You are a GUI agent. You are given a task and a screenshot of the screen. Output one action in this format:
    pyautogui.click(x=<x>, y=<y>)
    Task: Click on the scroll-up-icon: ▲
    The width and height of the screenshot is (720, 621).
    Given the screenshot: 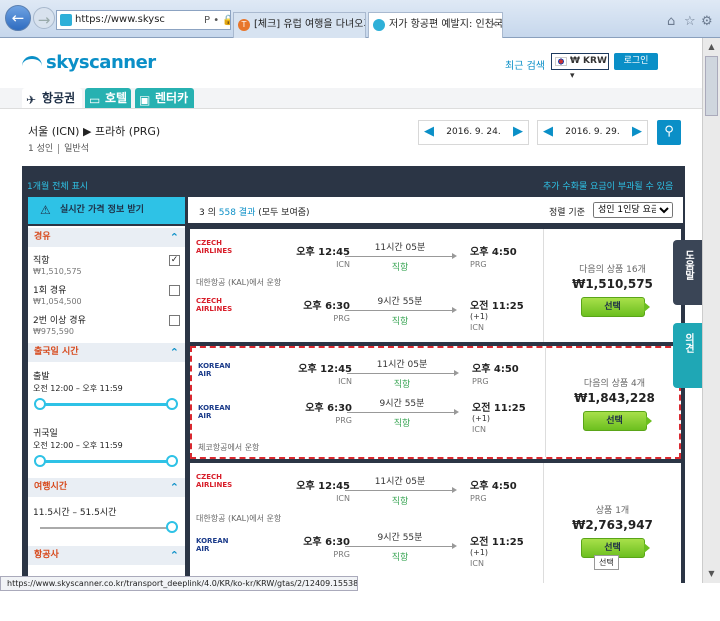 What is the action you would take?
    pyautogui.click(x=711, y=47)
    